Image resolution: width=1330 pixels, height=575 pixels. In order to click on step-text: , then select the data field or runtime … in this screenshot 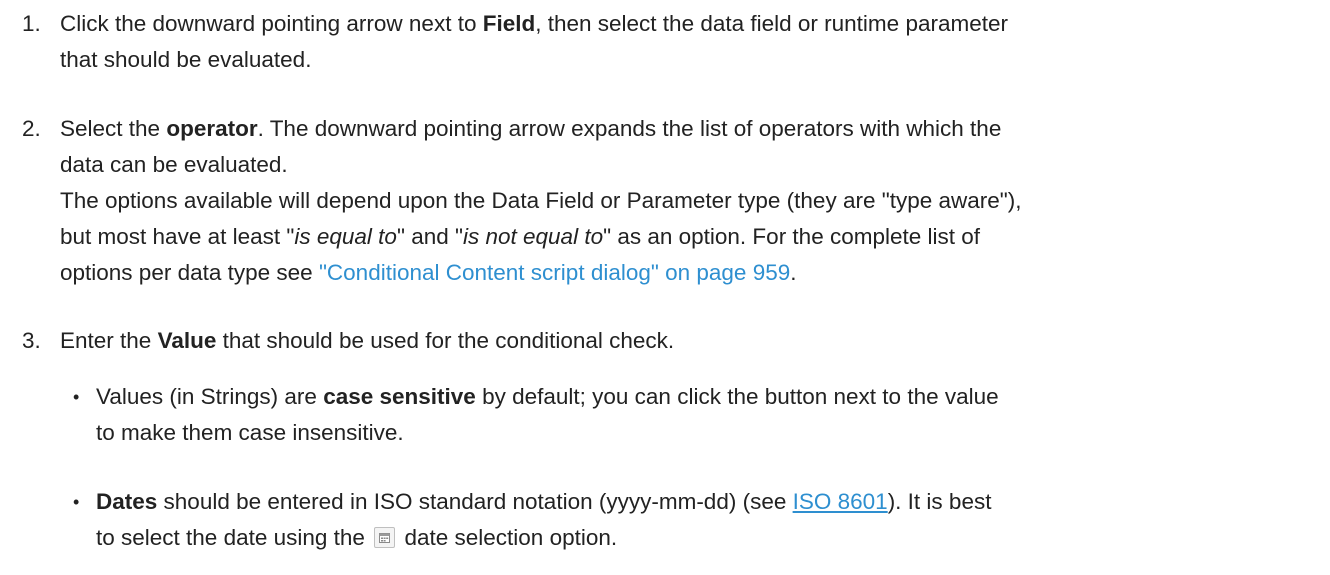, I will do `click(771, 23)`.